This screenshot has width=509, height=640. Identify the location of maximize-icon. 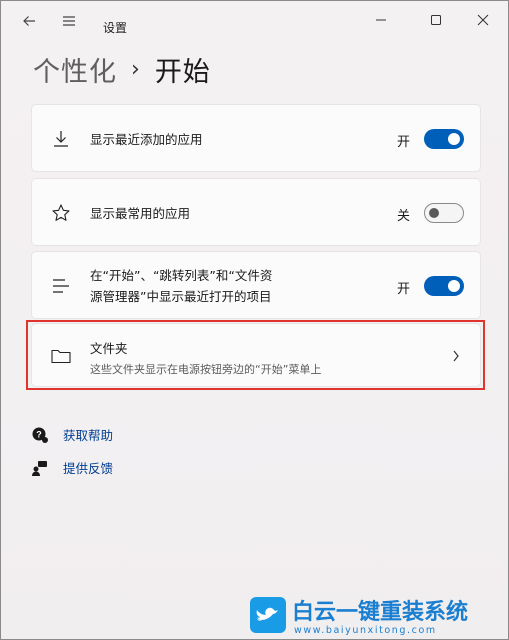
(436, 20).